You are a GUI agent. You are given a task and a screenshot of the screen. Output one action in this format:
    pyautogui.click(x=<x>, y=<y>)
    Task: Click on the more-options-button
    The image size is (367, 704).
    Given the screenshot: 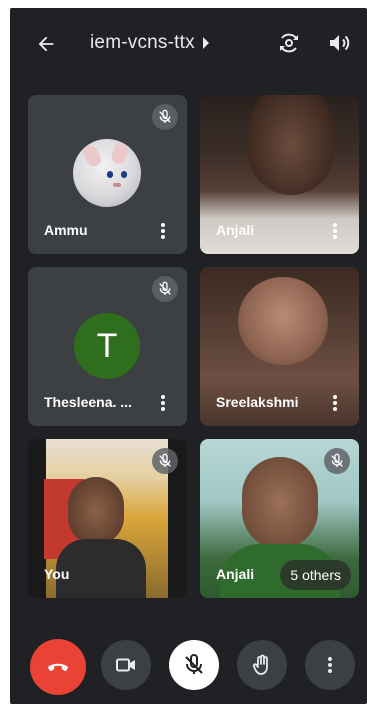 What is the action you would take?
    pyautogui.click(x=330, y=665)
    